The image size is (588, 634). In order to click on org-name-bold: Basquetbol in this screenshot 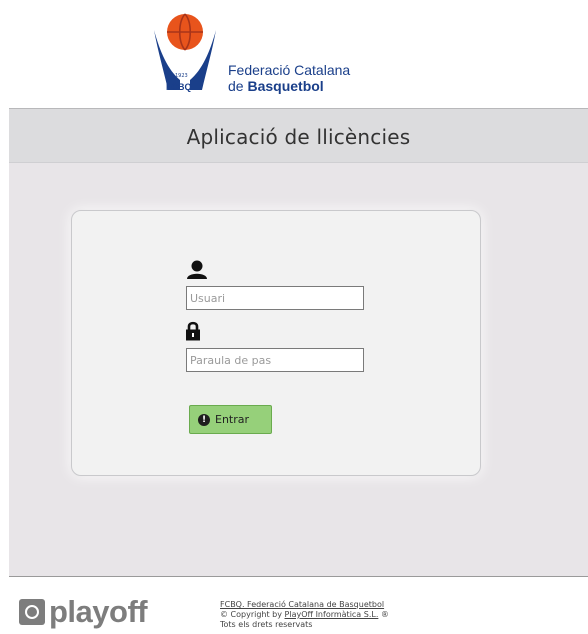, I will do `click(285, 86)`.